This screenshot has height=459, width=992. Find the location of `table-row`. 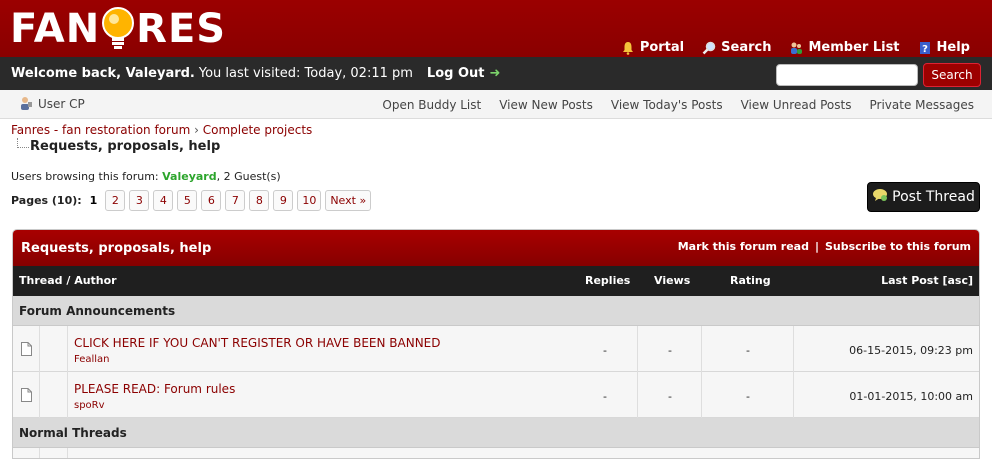

table-row is located at coordinates (496, 453).